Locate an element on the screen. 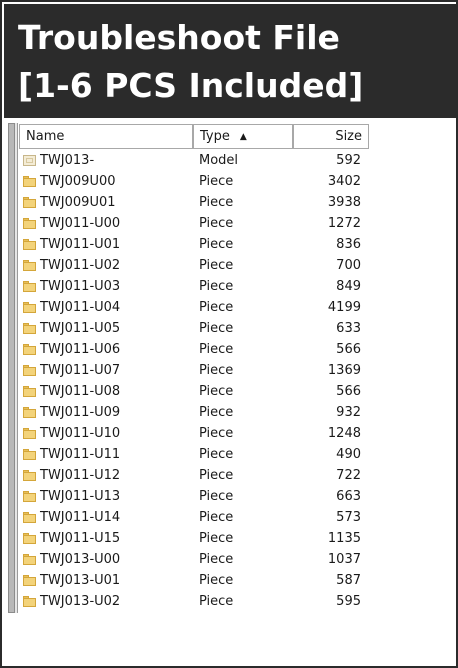 The height and width of the screenshot is (668, 458). file-name: TWJ013-U00 is located at coordinates (80, 559).